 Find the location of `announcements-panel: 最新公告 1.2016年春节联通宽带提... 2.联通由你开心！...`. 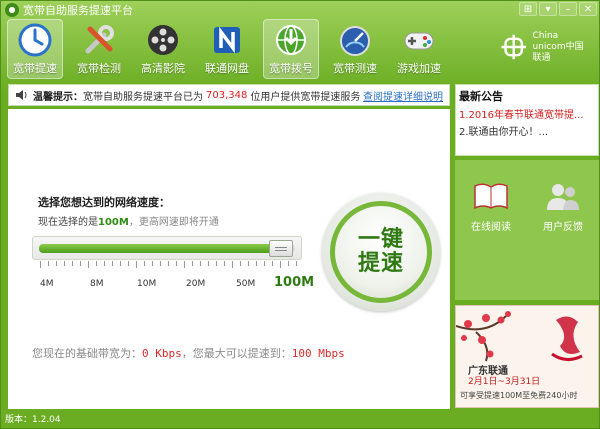

announcements-panel: 最新公告 1.2016年春节联通宽带提... 2.联通由你开心！... is located at coordinates (527, 120).